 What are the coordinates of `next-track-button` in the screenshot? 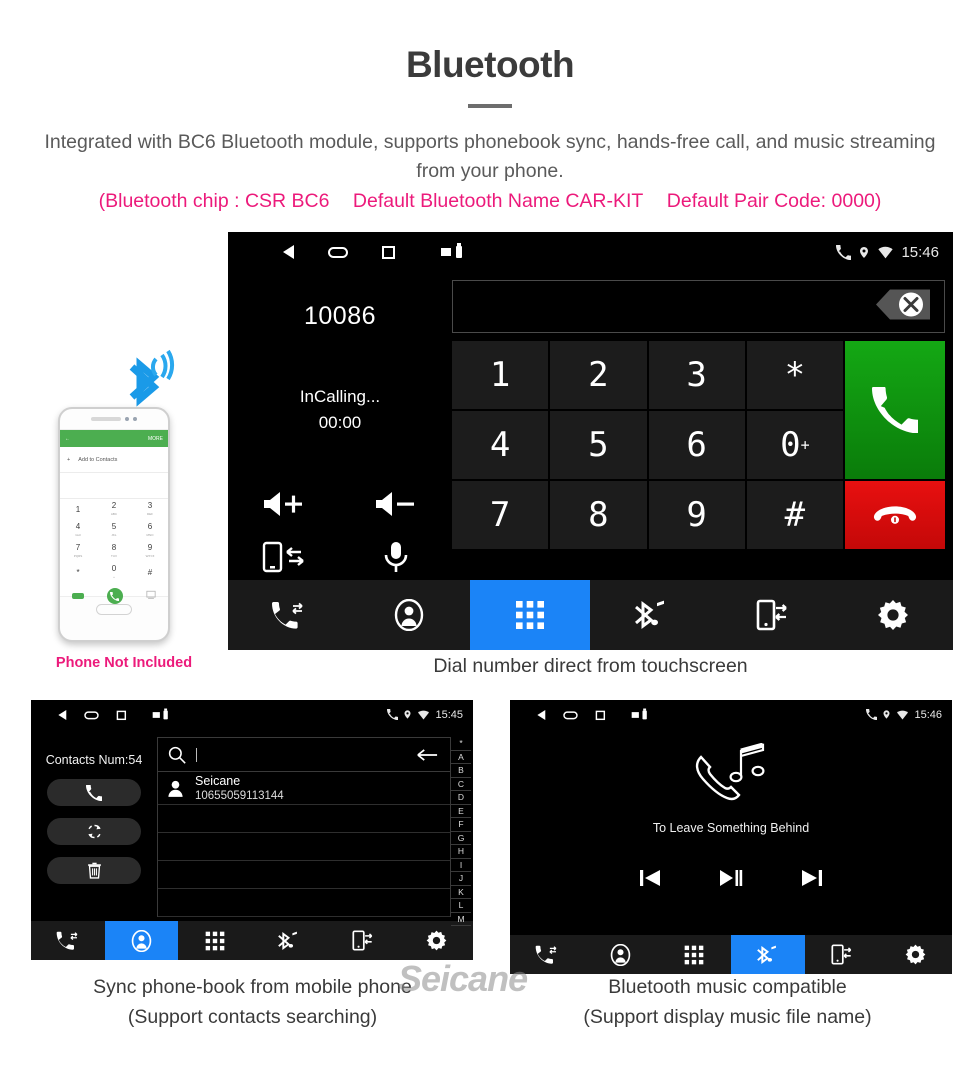 It's located at (812, 878).